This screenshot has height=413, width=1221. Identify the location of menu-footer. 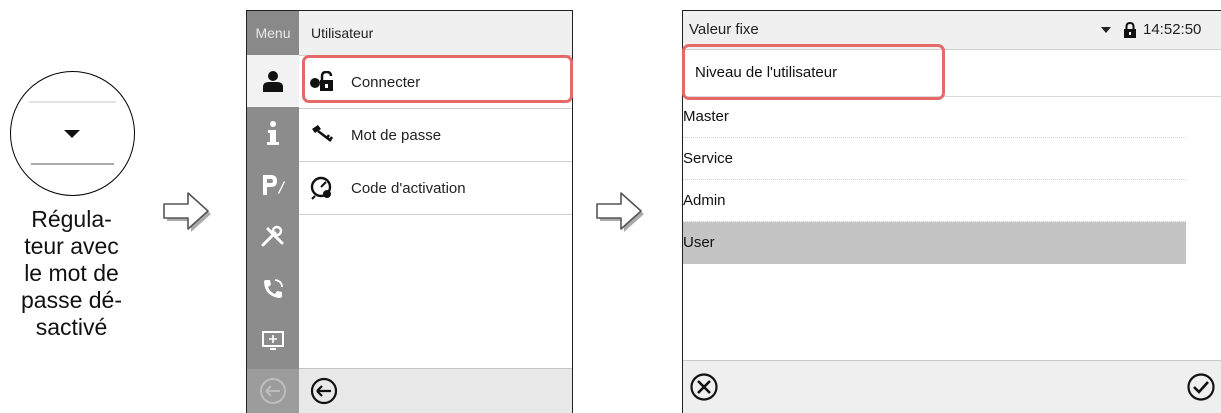
(435, 390).